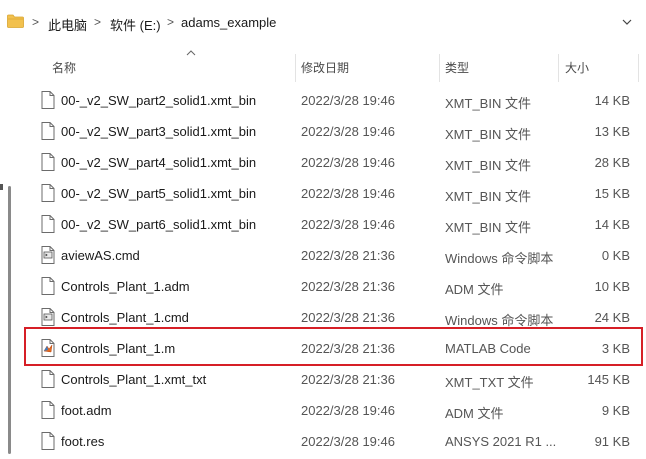 The height and width of the screenshot is (459, 646). What do you see at coordinates (612, 131) in the screenshot?
I see `file-size: 13 KB` at bounding box center [612, 131].